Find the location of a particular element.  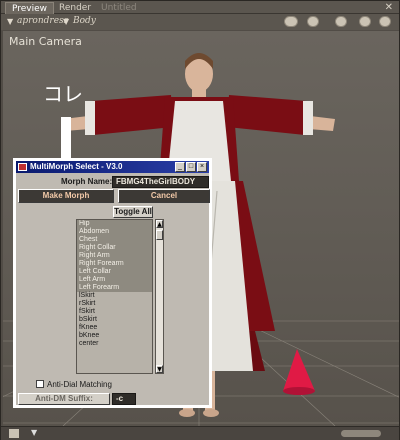

scroll-up-icon: ▲ is located at coordinates (159, 224).